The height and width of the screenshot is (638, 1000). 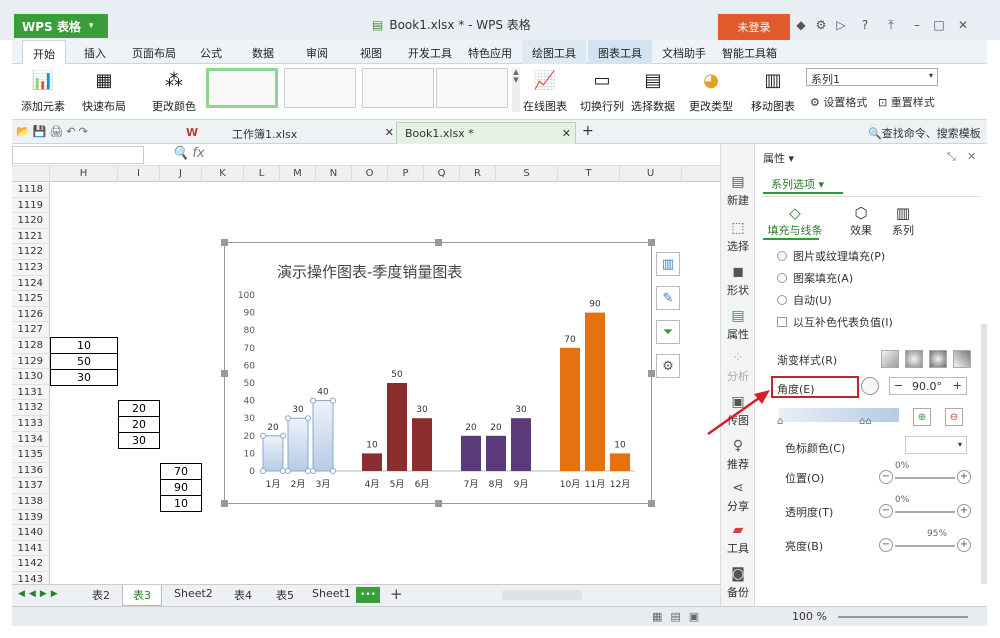 What do you see at coordinates (31, 517) in the screenshot?
I see `row-header: 1139` at bounding box center [31, 517].